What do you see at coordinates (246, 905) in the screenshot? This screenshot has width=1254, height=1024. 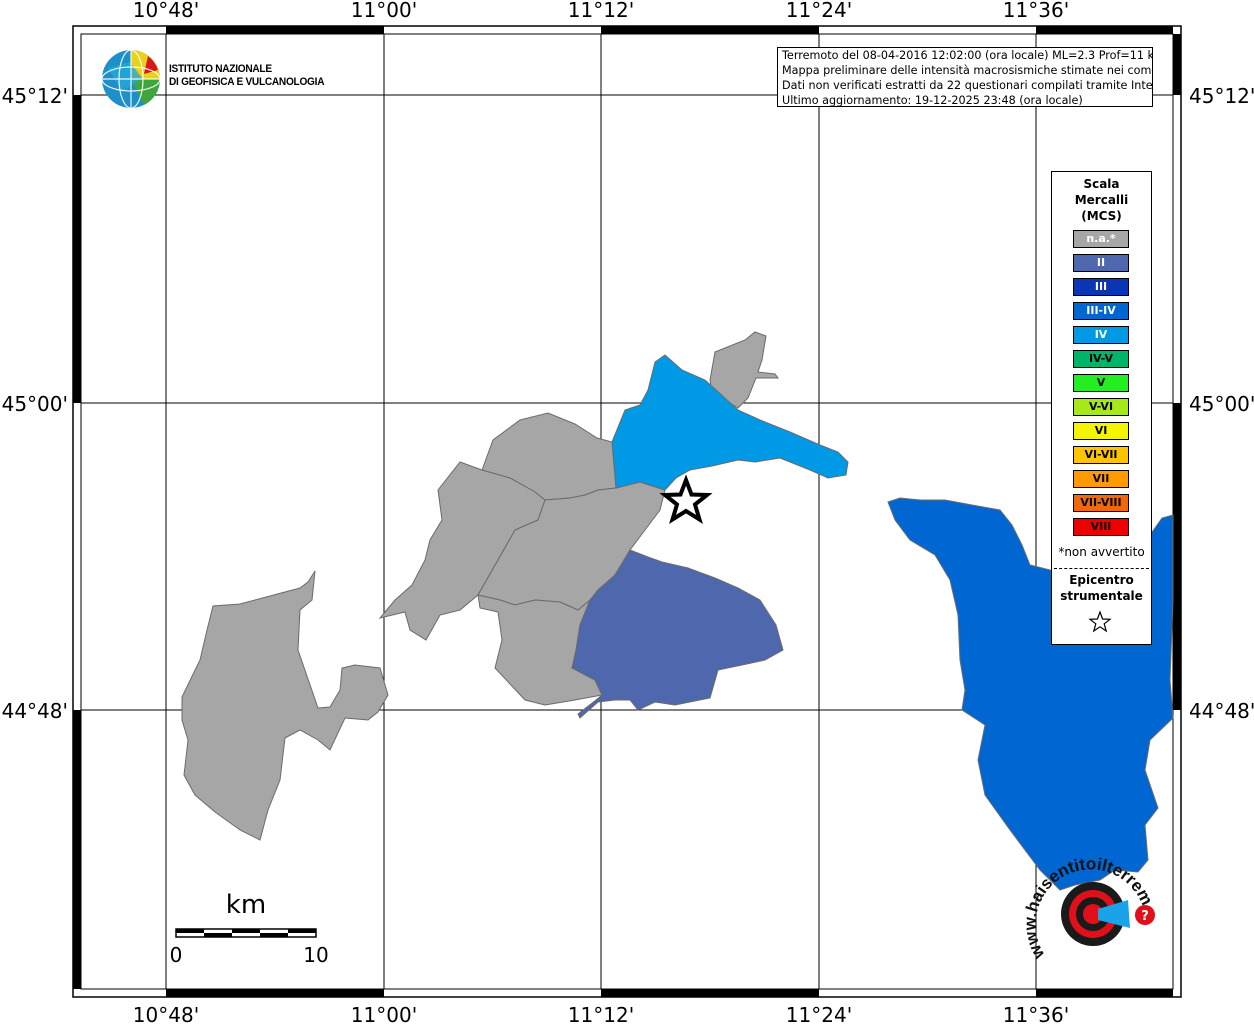 I see `scale-unit: km` at bounding box center [246, 905].